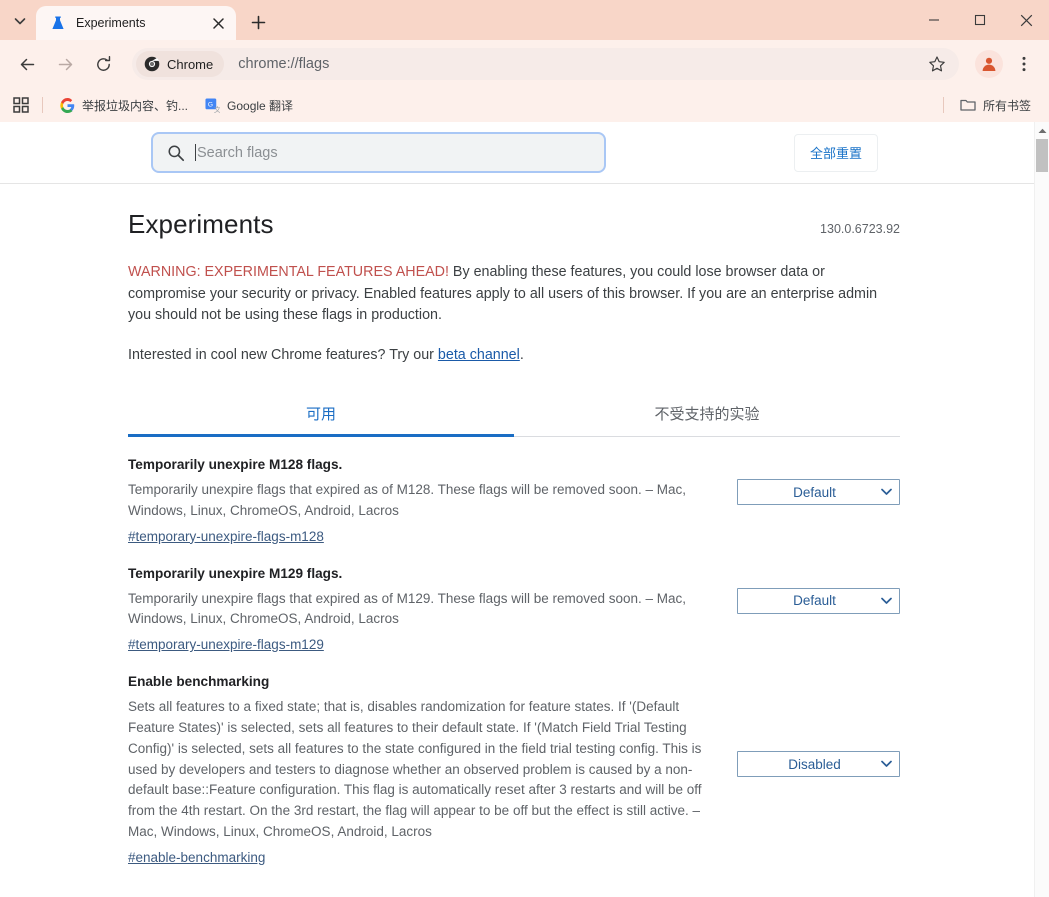  Describe the element at coordinates (199, 682) in the screenshot. I see `flag-title: Enable benchmarking` at that location.